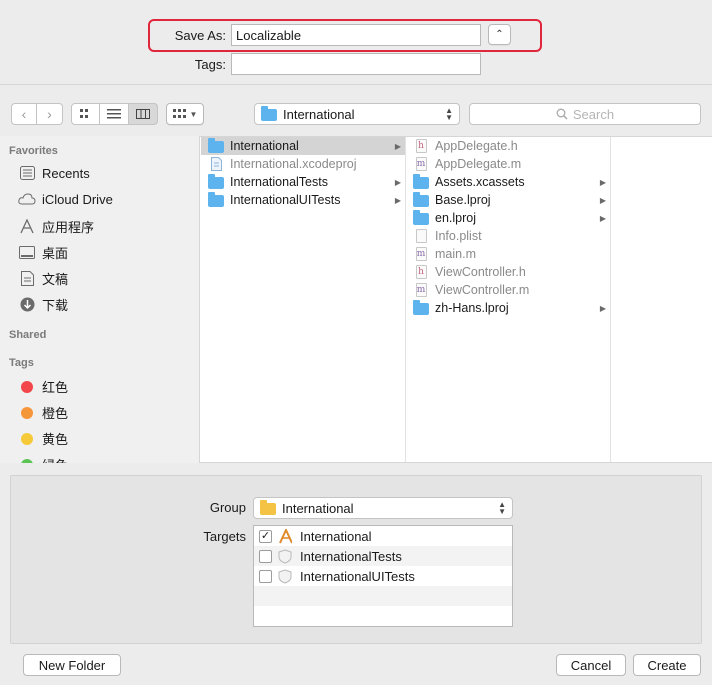 The width and height of the screenshot is (712, 685). I want to click on search-icon, so click(562, 114).